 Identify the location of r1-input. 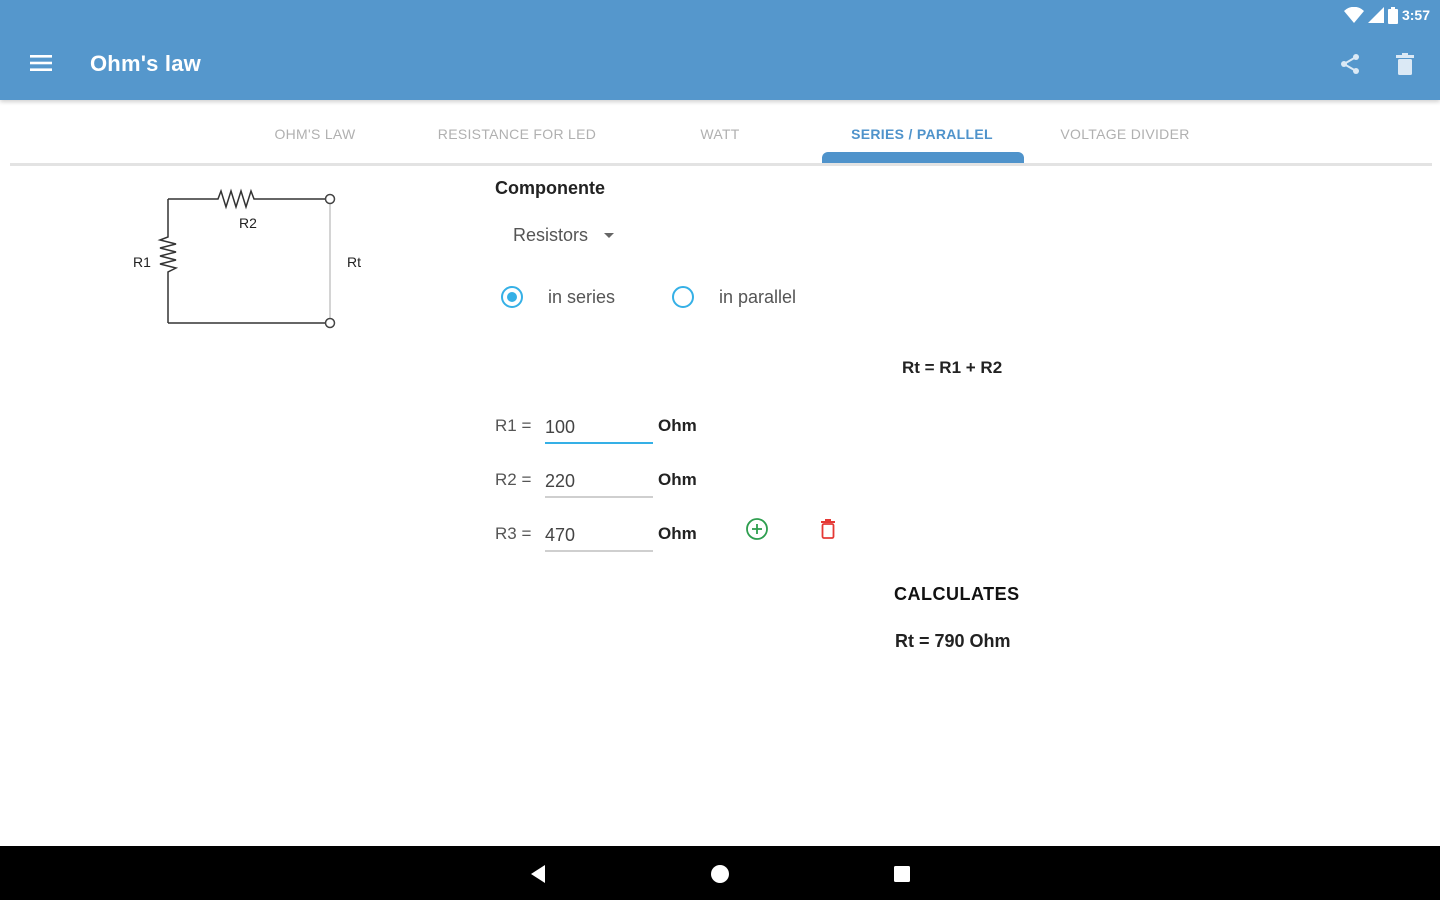
(599, 428).